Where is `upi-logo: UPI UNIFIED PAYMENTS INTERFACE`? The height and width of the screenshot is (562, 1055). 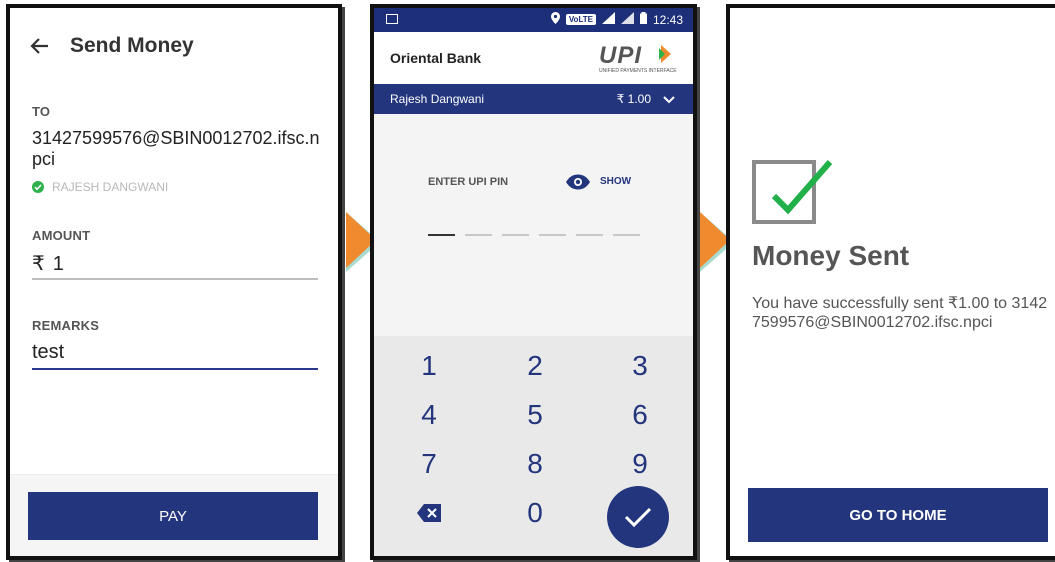 upi-logo: UPI UNIFIED PAYMENTS INTERFACE is located at coordinates (638, 58).